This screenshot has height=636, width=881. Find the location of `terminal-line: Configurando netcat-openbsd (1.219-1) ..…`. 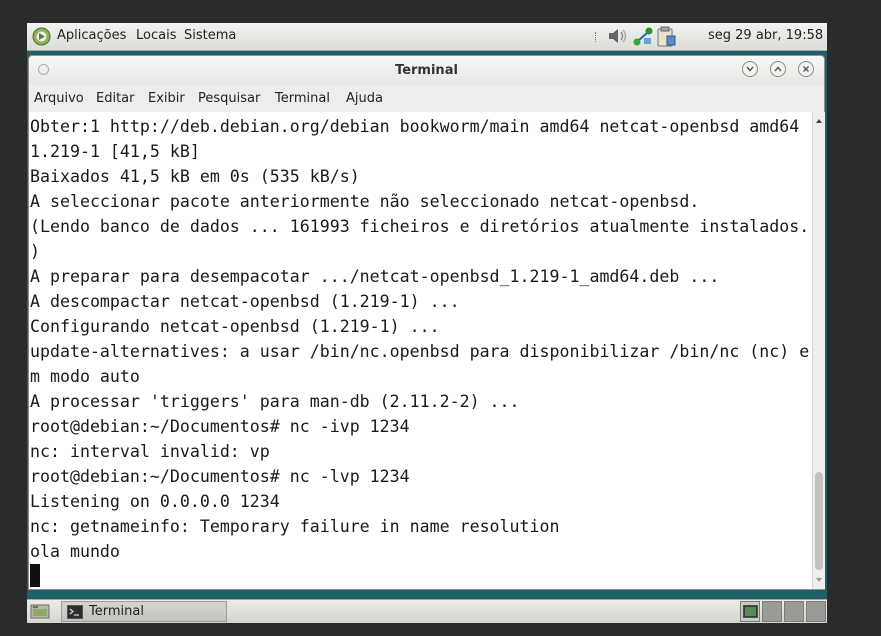

terminal-line: Configurando netcat-openbsd (1.219-1) ..… is located at coordinates (235, 326).